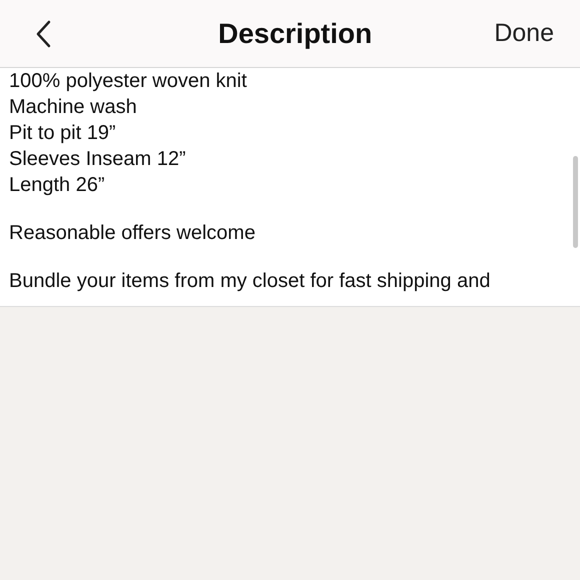  What do you see at coordinates (132, 233) in the screenshot?
I see `description-line: Reasonable offers welcome` at bounding box center [132, 233].